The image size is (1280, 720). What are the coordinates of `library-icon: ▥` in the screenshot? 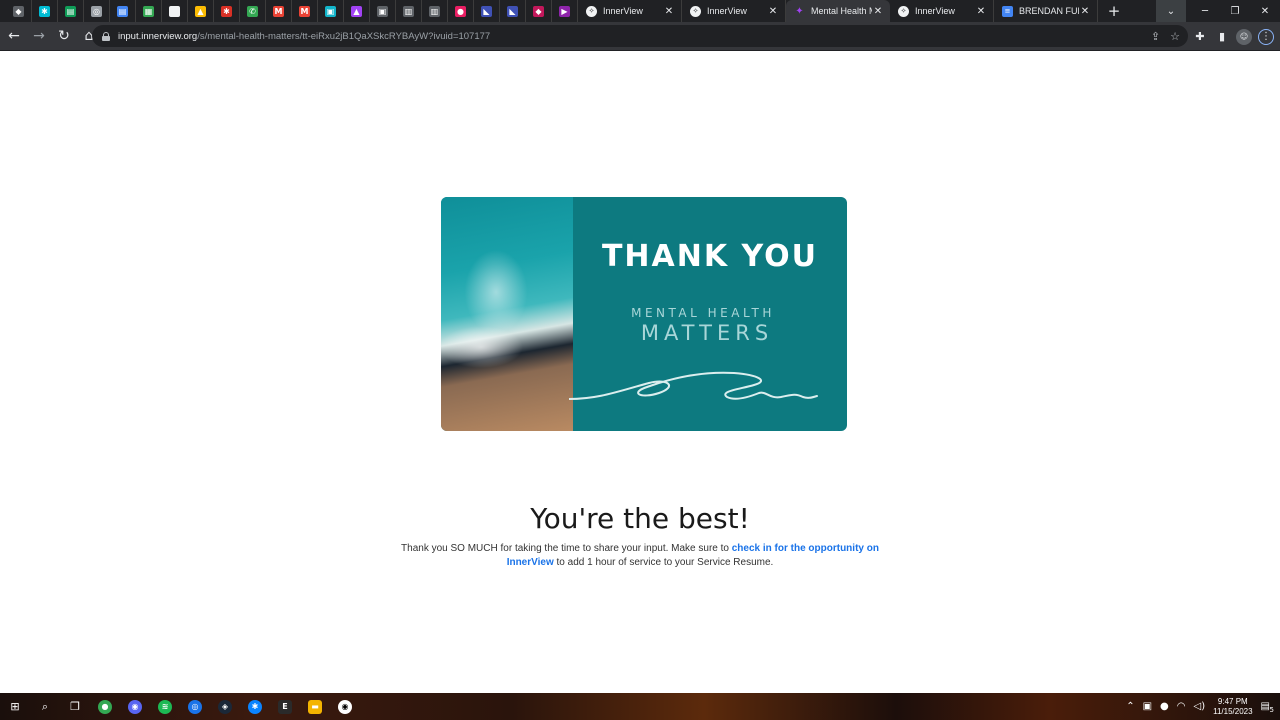 It's located at (408, 11).